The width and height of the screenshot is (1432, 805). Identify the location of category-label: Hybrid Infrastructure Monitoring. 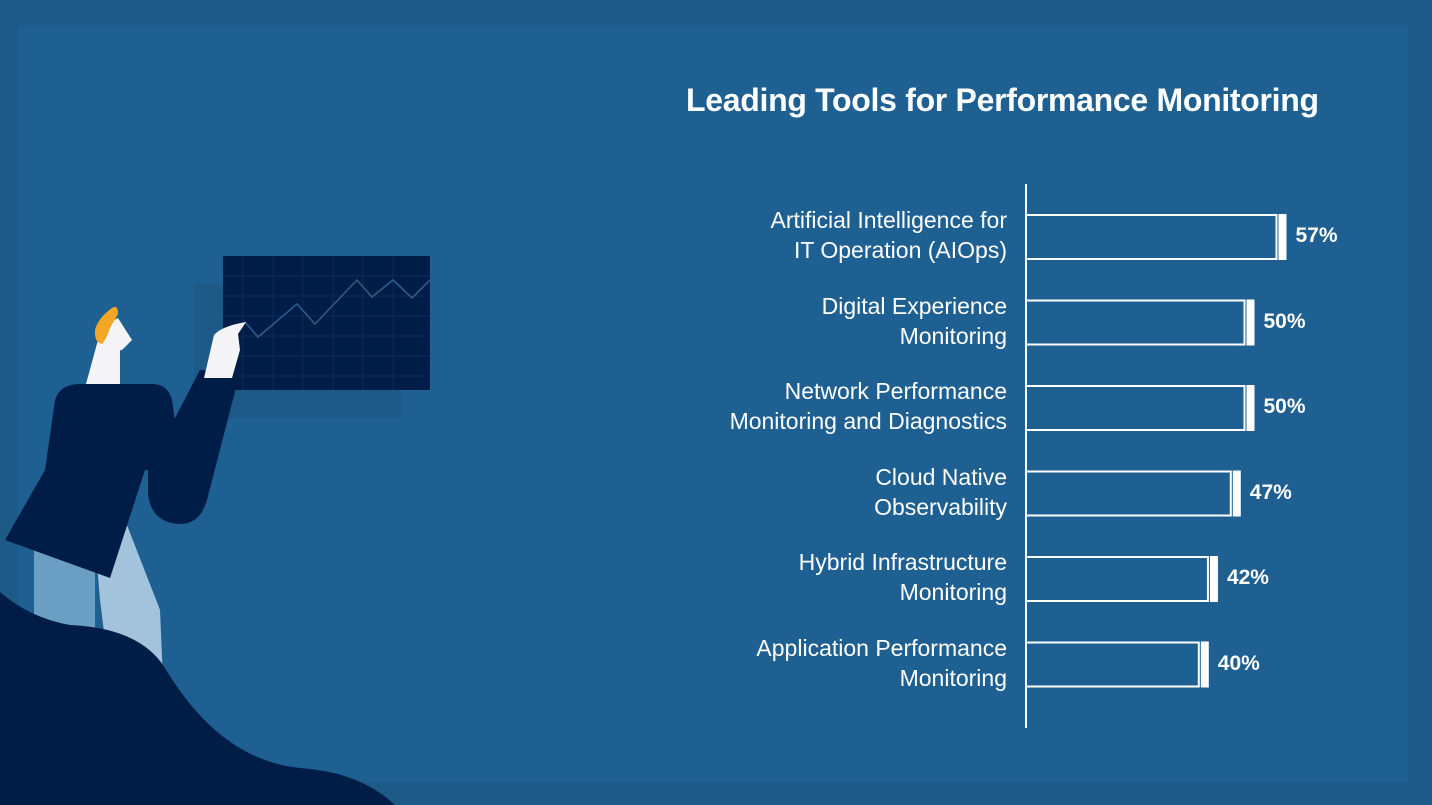
(902, 577).